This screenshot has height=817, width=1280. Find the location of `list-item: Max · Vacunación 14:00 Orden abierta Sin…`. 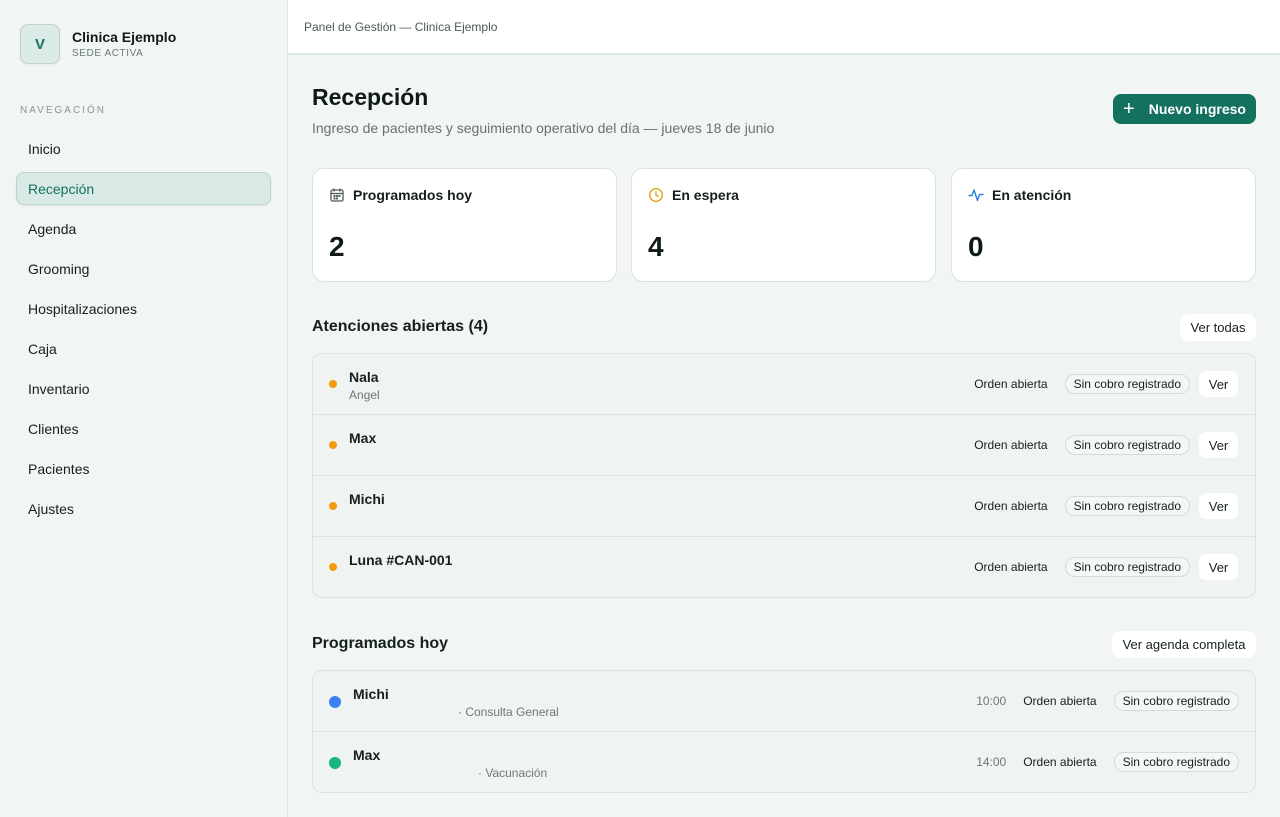

list-item: Max · Vacunación 14:00 Orden abierta Sin… is located at coordinates (784, 762).